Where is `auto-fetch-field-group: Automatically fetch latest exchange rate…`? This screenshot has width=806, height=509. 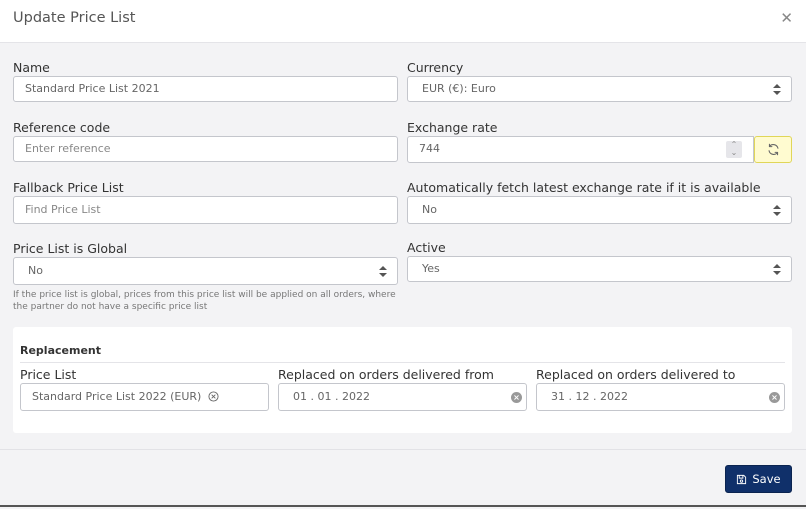
auto-fetch-field-group: Automatically fetch latest exchange rate… is located at coordinates (599, 201).